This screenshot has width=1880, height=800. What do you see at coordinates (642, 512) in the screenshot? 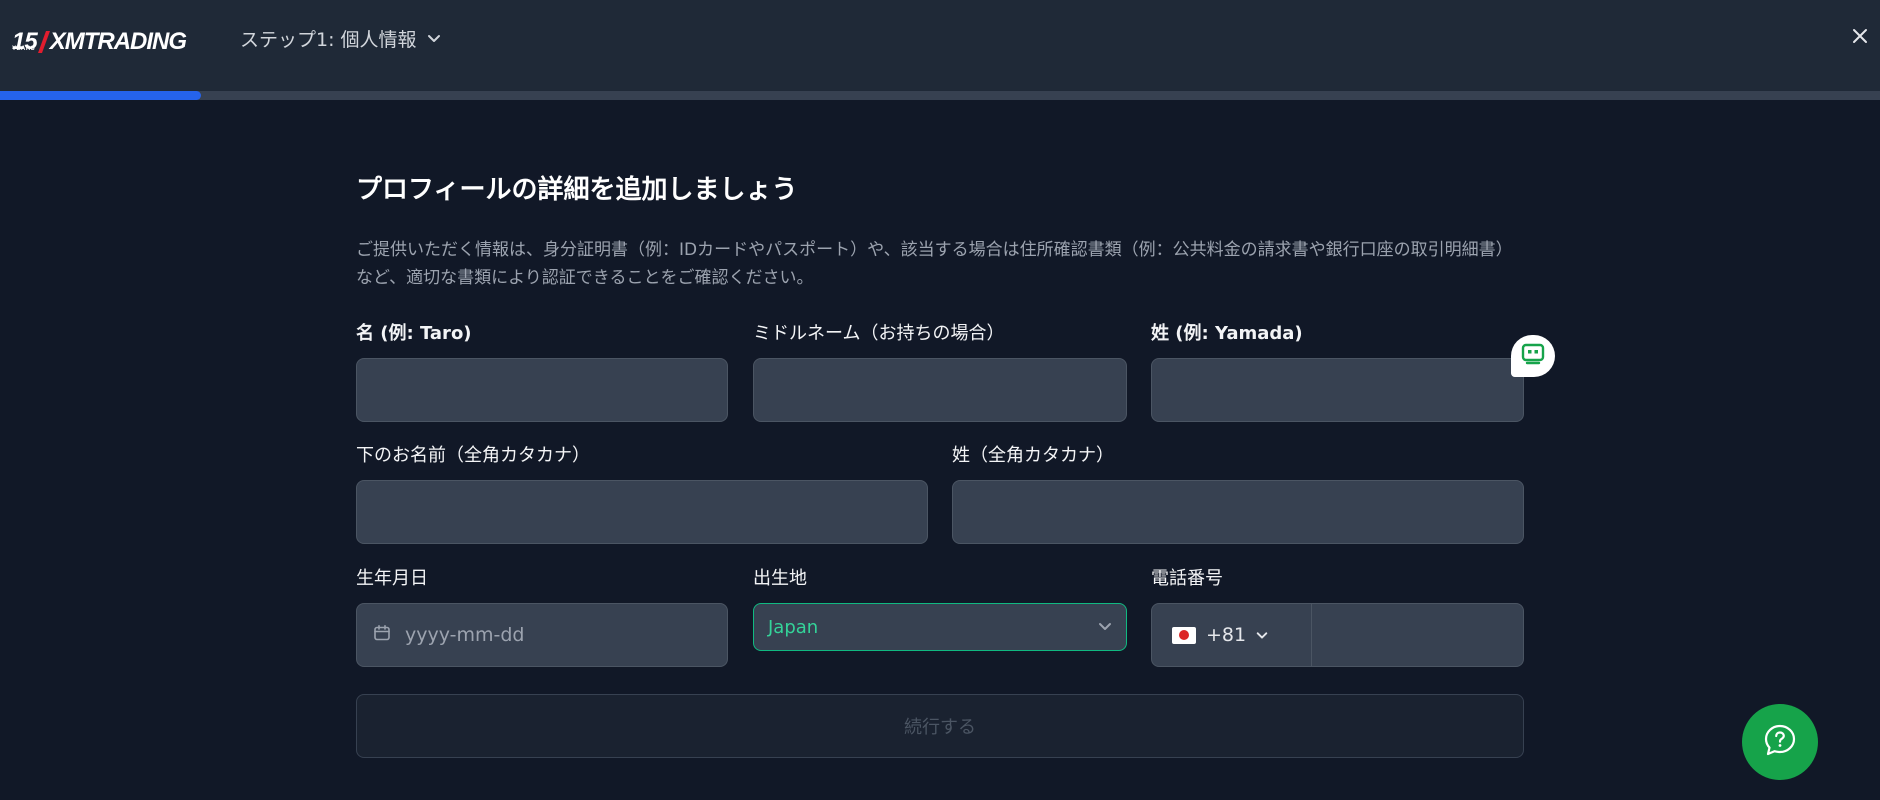
I see `first-name-kana-input` at bounding box center [642, 512].